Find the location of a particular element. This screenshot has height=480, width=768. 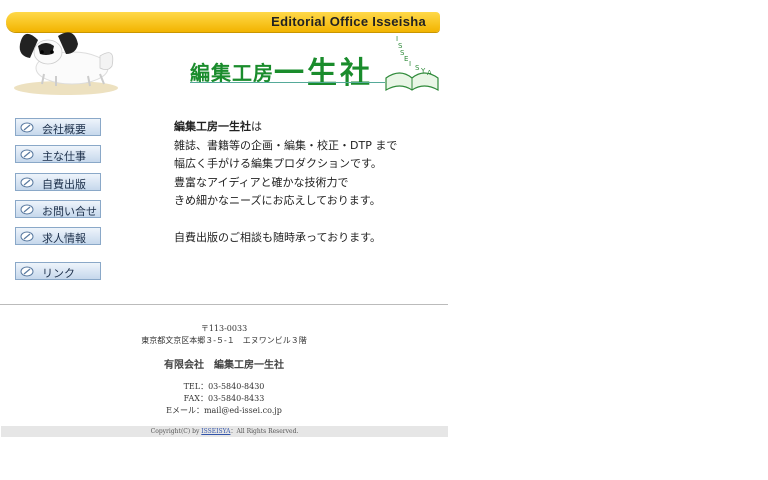

book-letter: I is located at coordinates (410, 64).